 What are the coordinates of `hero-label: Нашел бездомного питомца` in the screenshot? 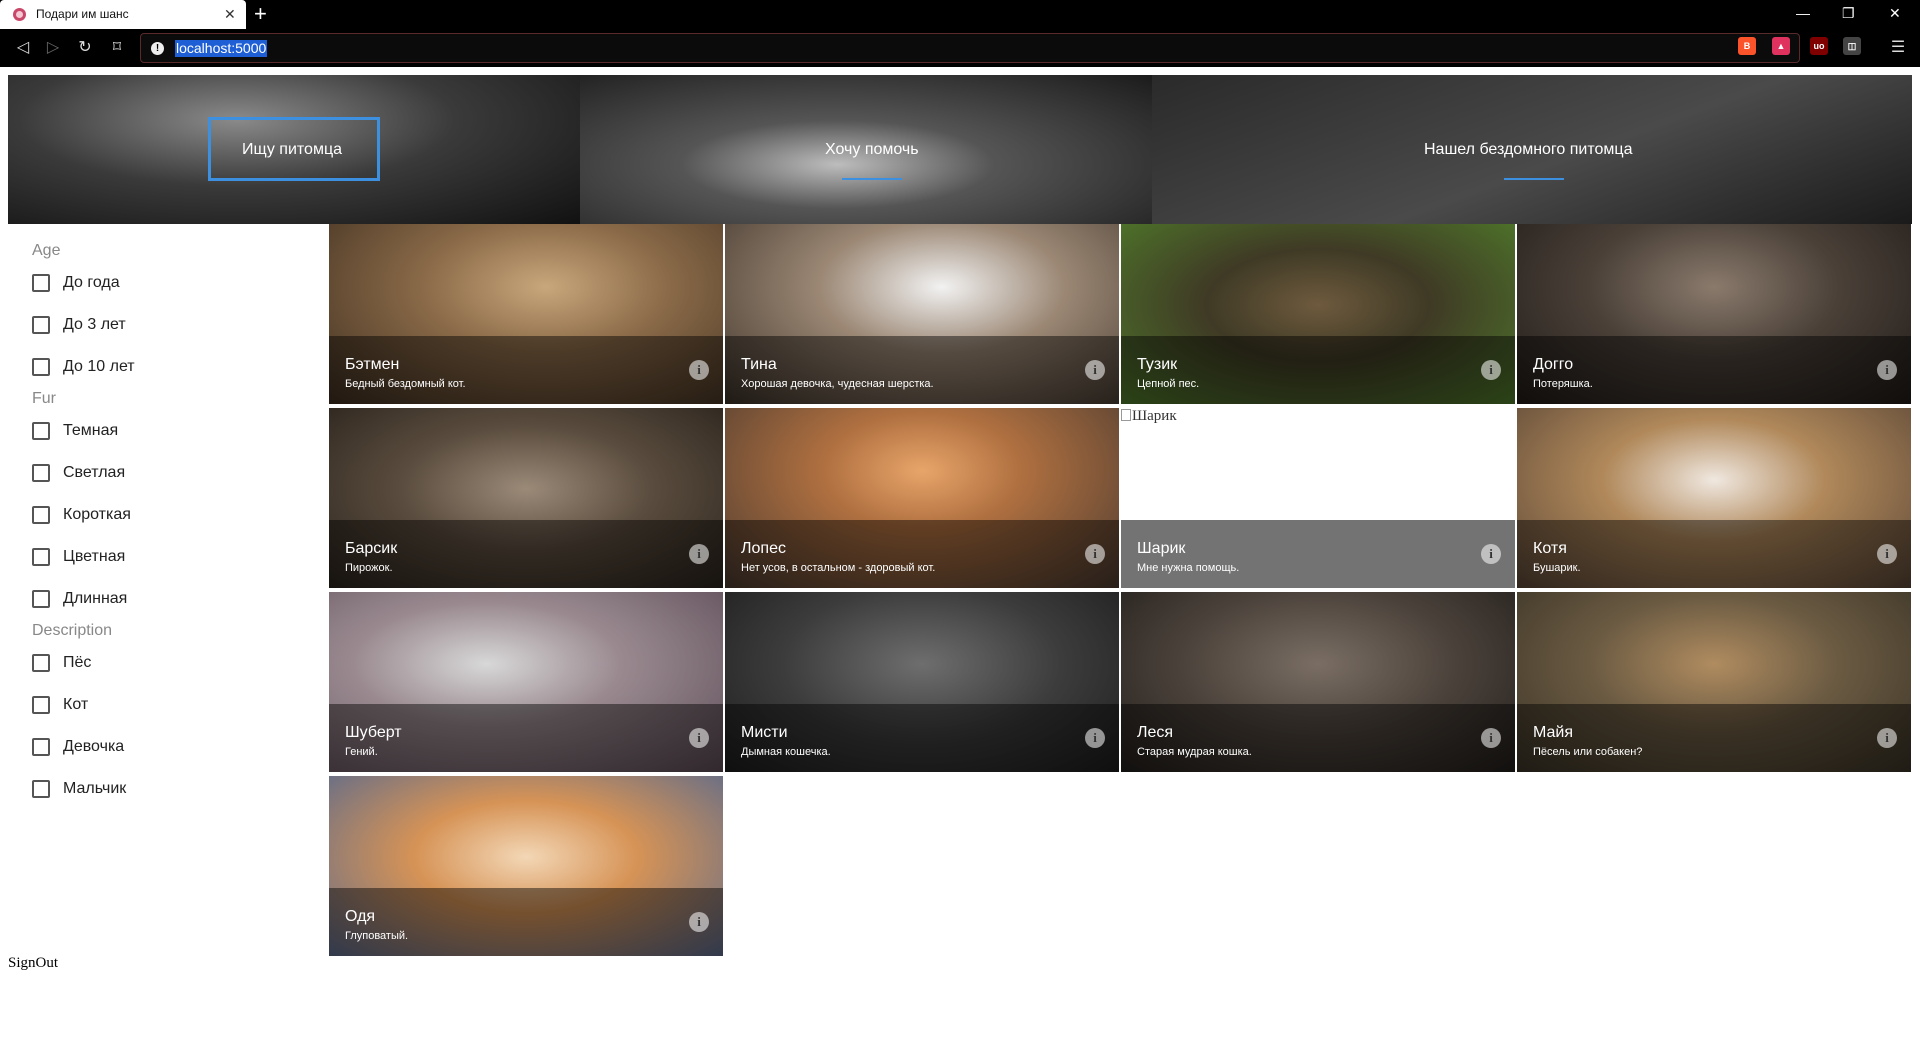 It's located at (1528, 149).